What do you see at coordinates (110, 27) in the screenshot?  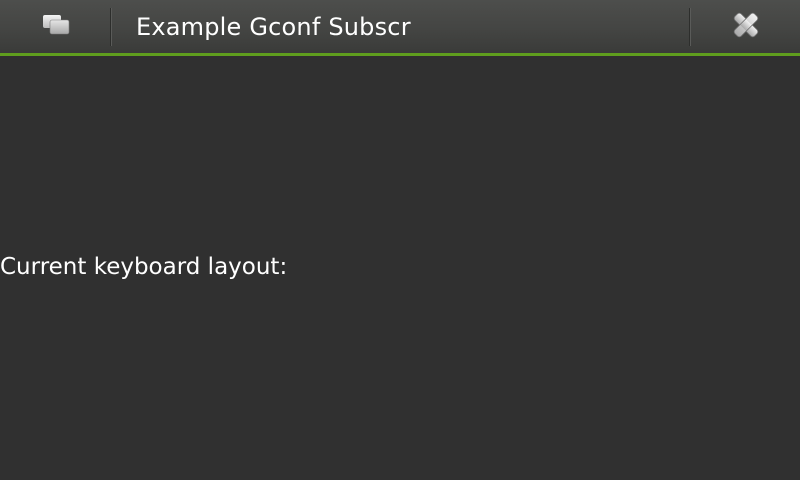 I see `title-bar-divider-left` at bounding box center [110, 27].